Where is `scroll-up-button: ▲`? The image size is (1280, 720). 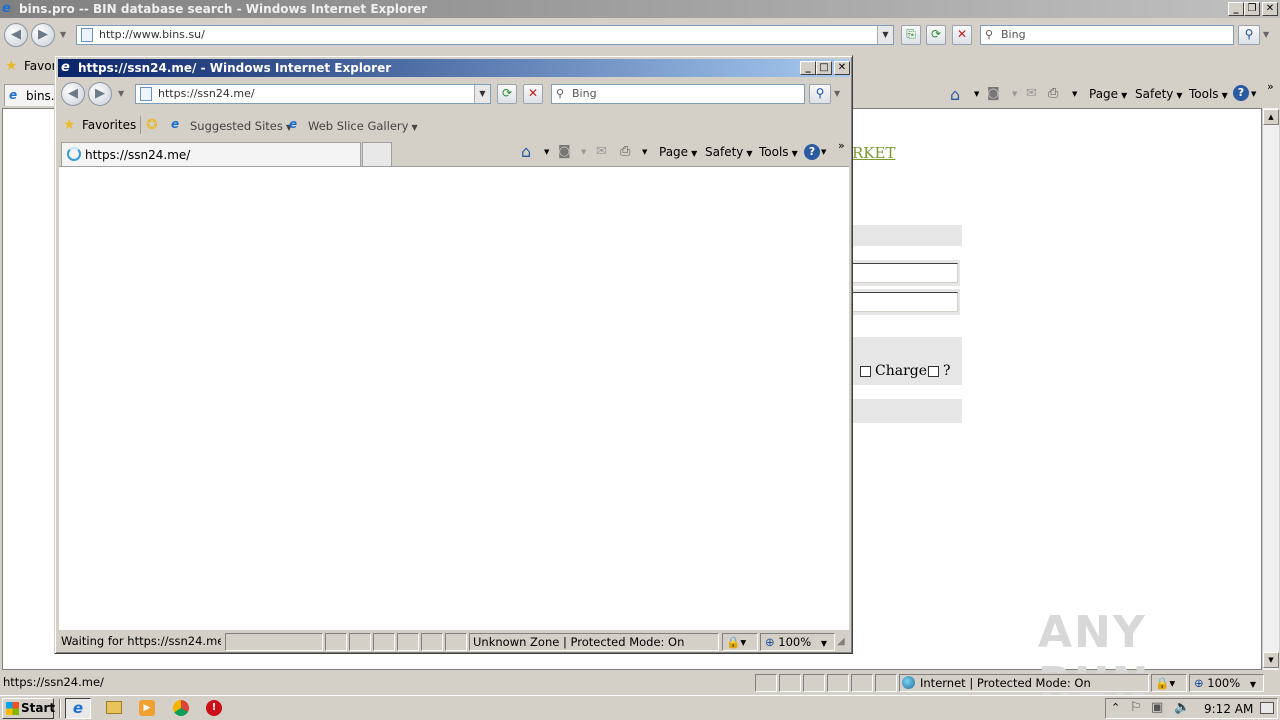
scroll-up-button: ▲ is located at coordinates (1271, 117).